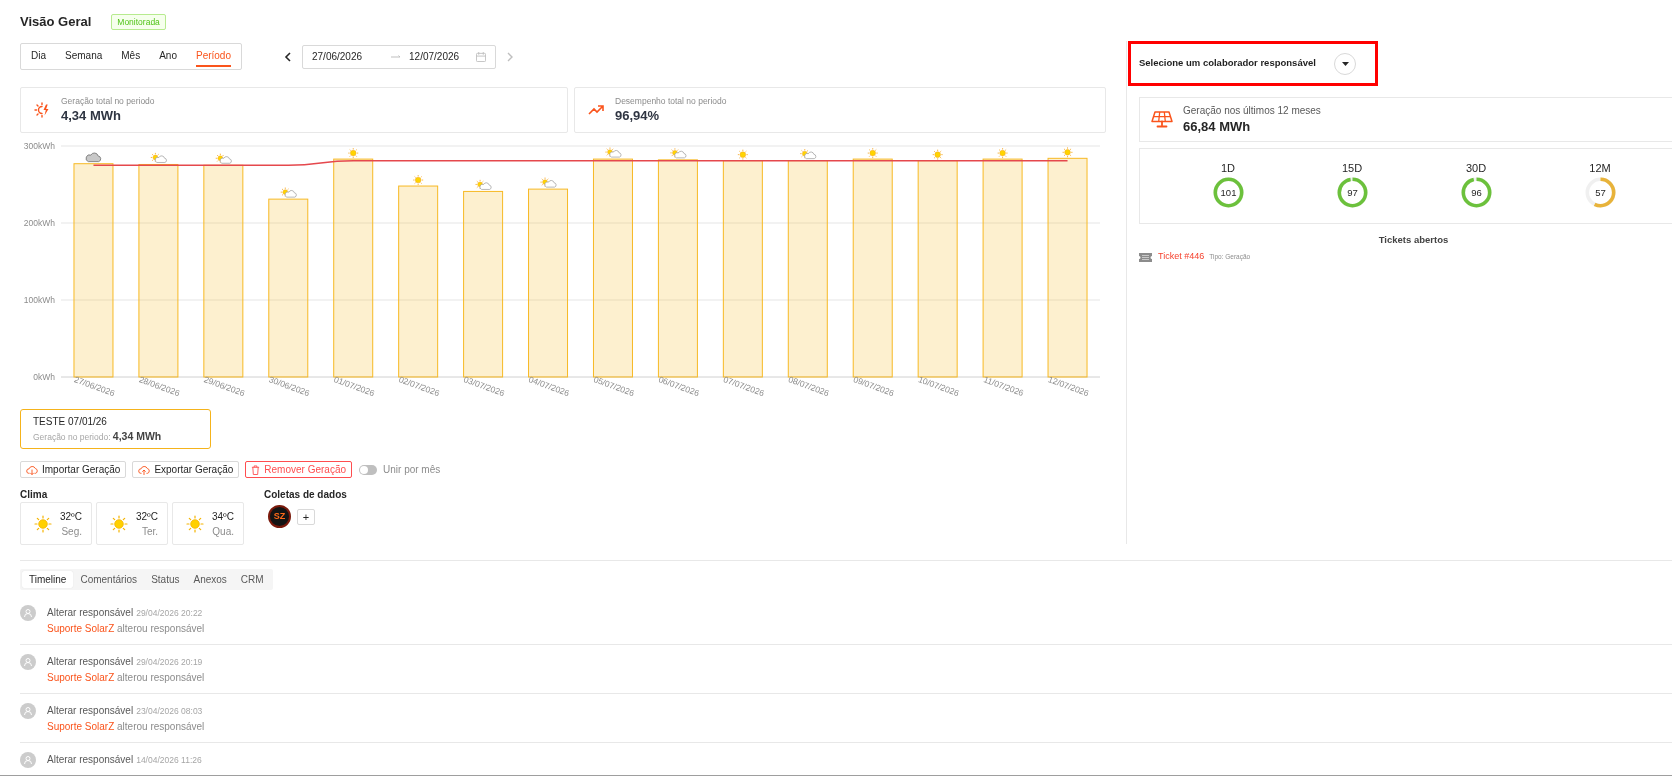 The width and height of the screenshot is (1672, 776). What do you see at coordinates (337, 56) in the screenshot?
I see `start-date: 27/06/2026` at bounding box center [337, 56].